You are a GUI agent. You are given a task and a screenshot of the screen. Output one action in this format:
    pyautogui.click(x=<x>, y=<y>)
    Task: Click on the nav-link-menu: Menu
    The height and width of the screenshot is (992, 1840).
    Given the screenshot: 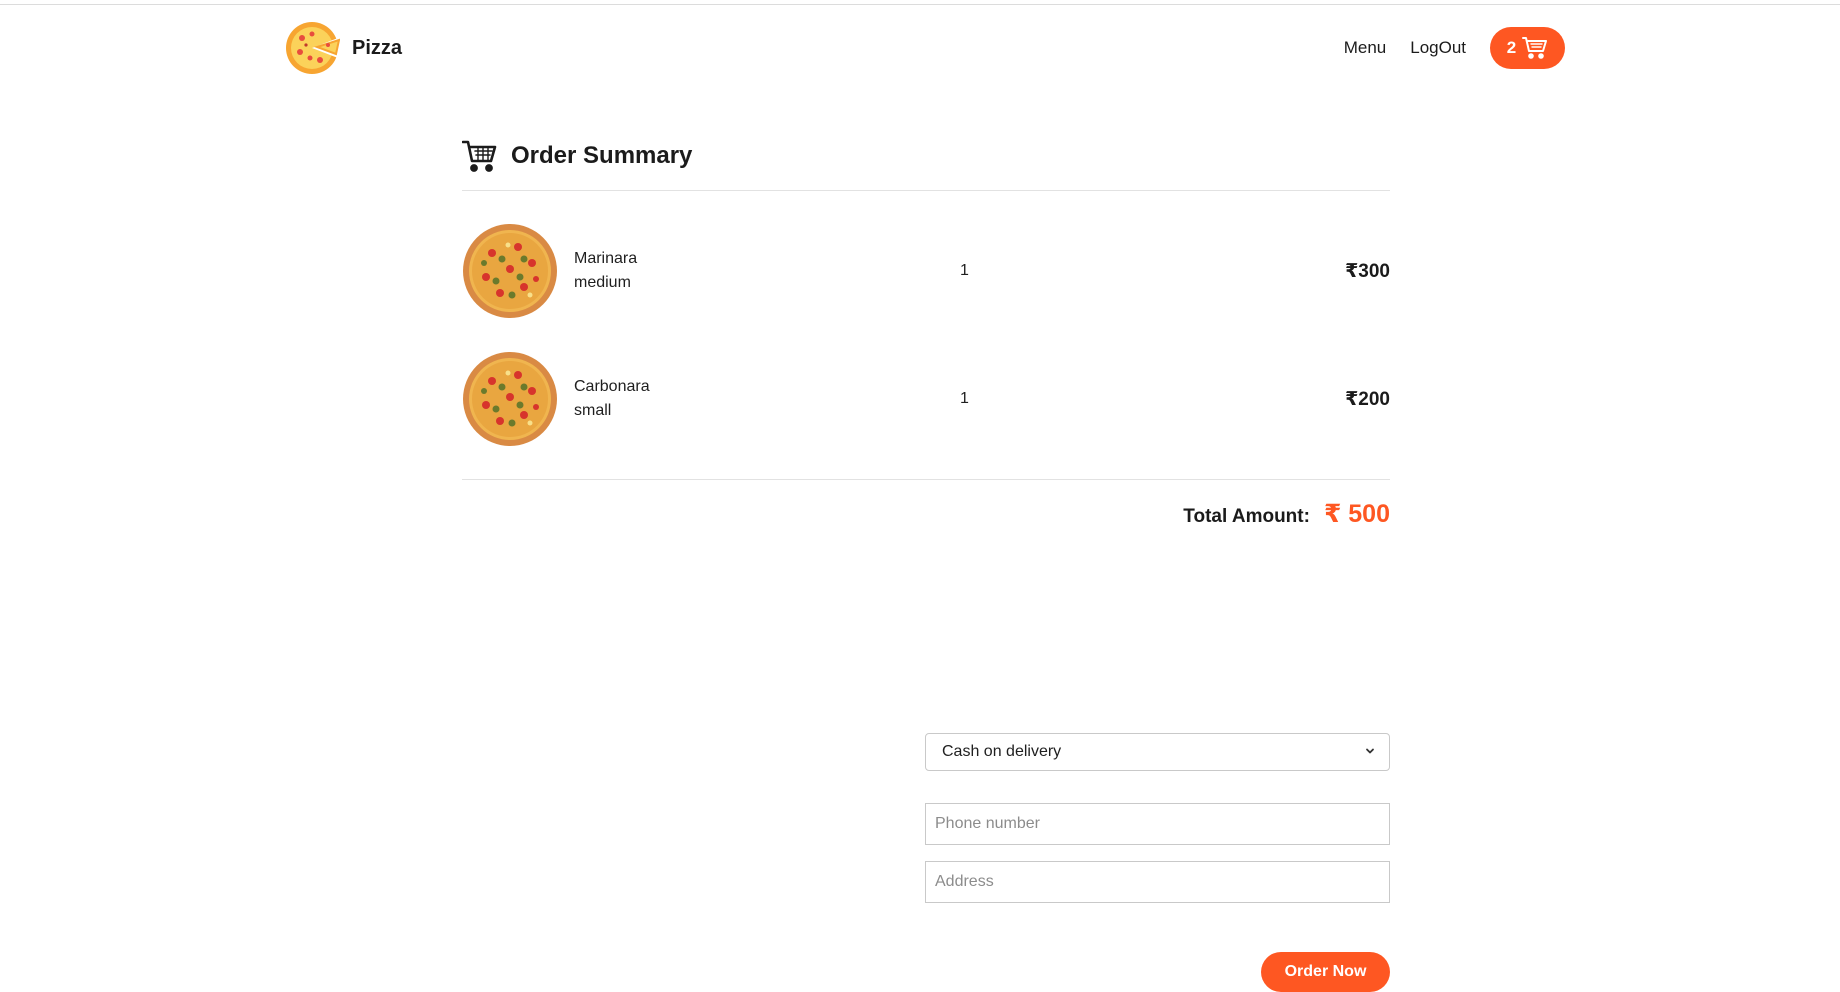 What is the action you would take?
    pyautogui.click(x=1365, y=48)
    